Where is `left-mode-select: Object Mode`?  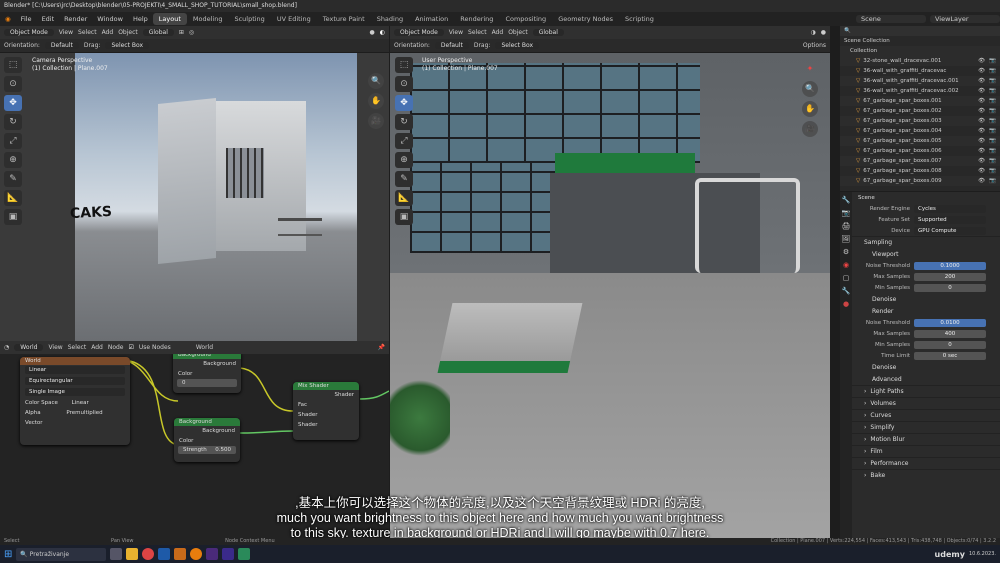 left-mode-select: Object Mode is located at coordinates (29, 32).